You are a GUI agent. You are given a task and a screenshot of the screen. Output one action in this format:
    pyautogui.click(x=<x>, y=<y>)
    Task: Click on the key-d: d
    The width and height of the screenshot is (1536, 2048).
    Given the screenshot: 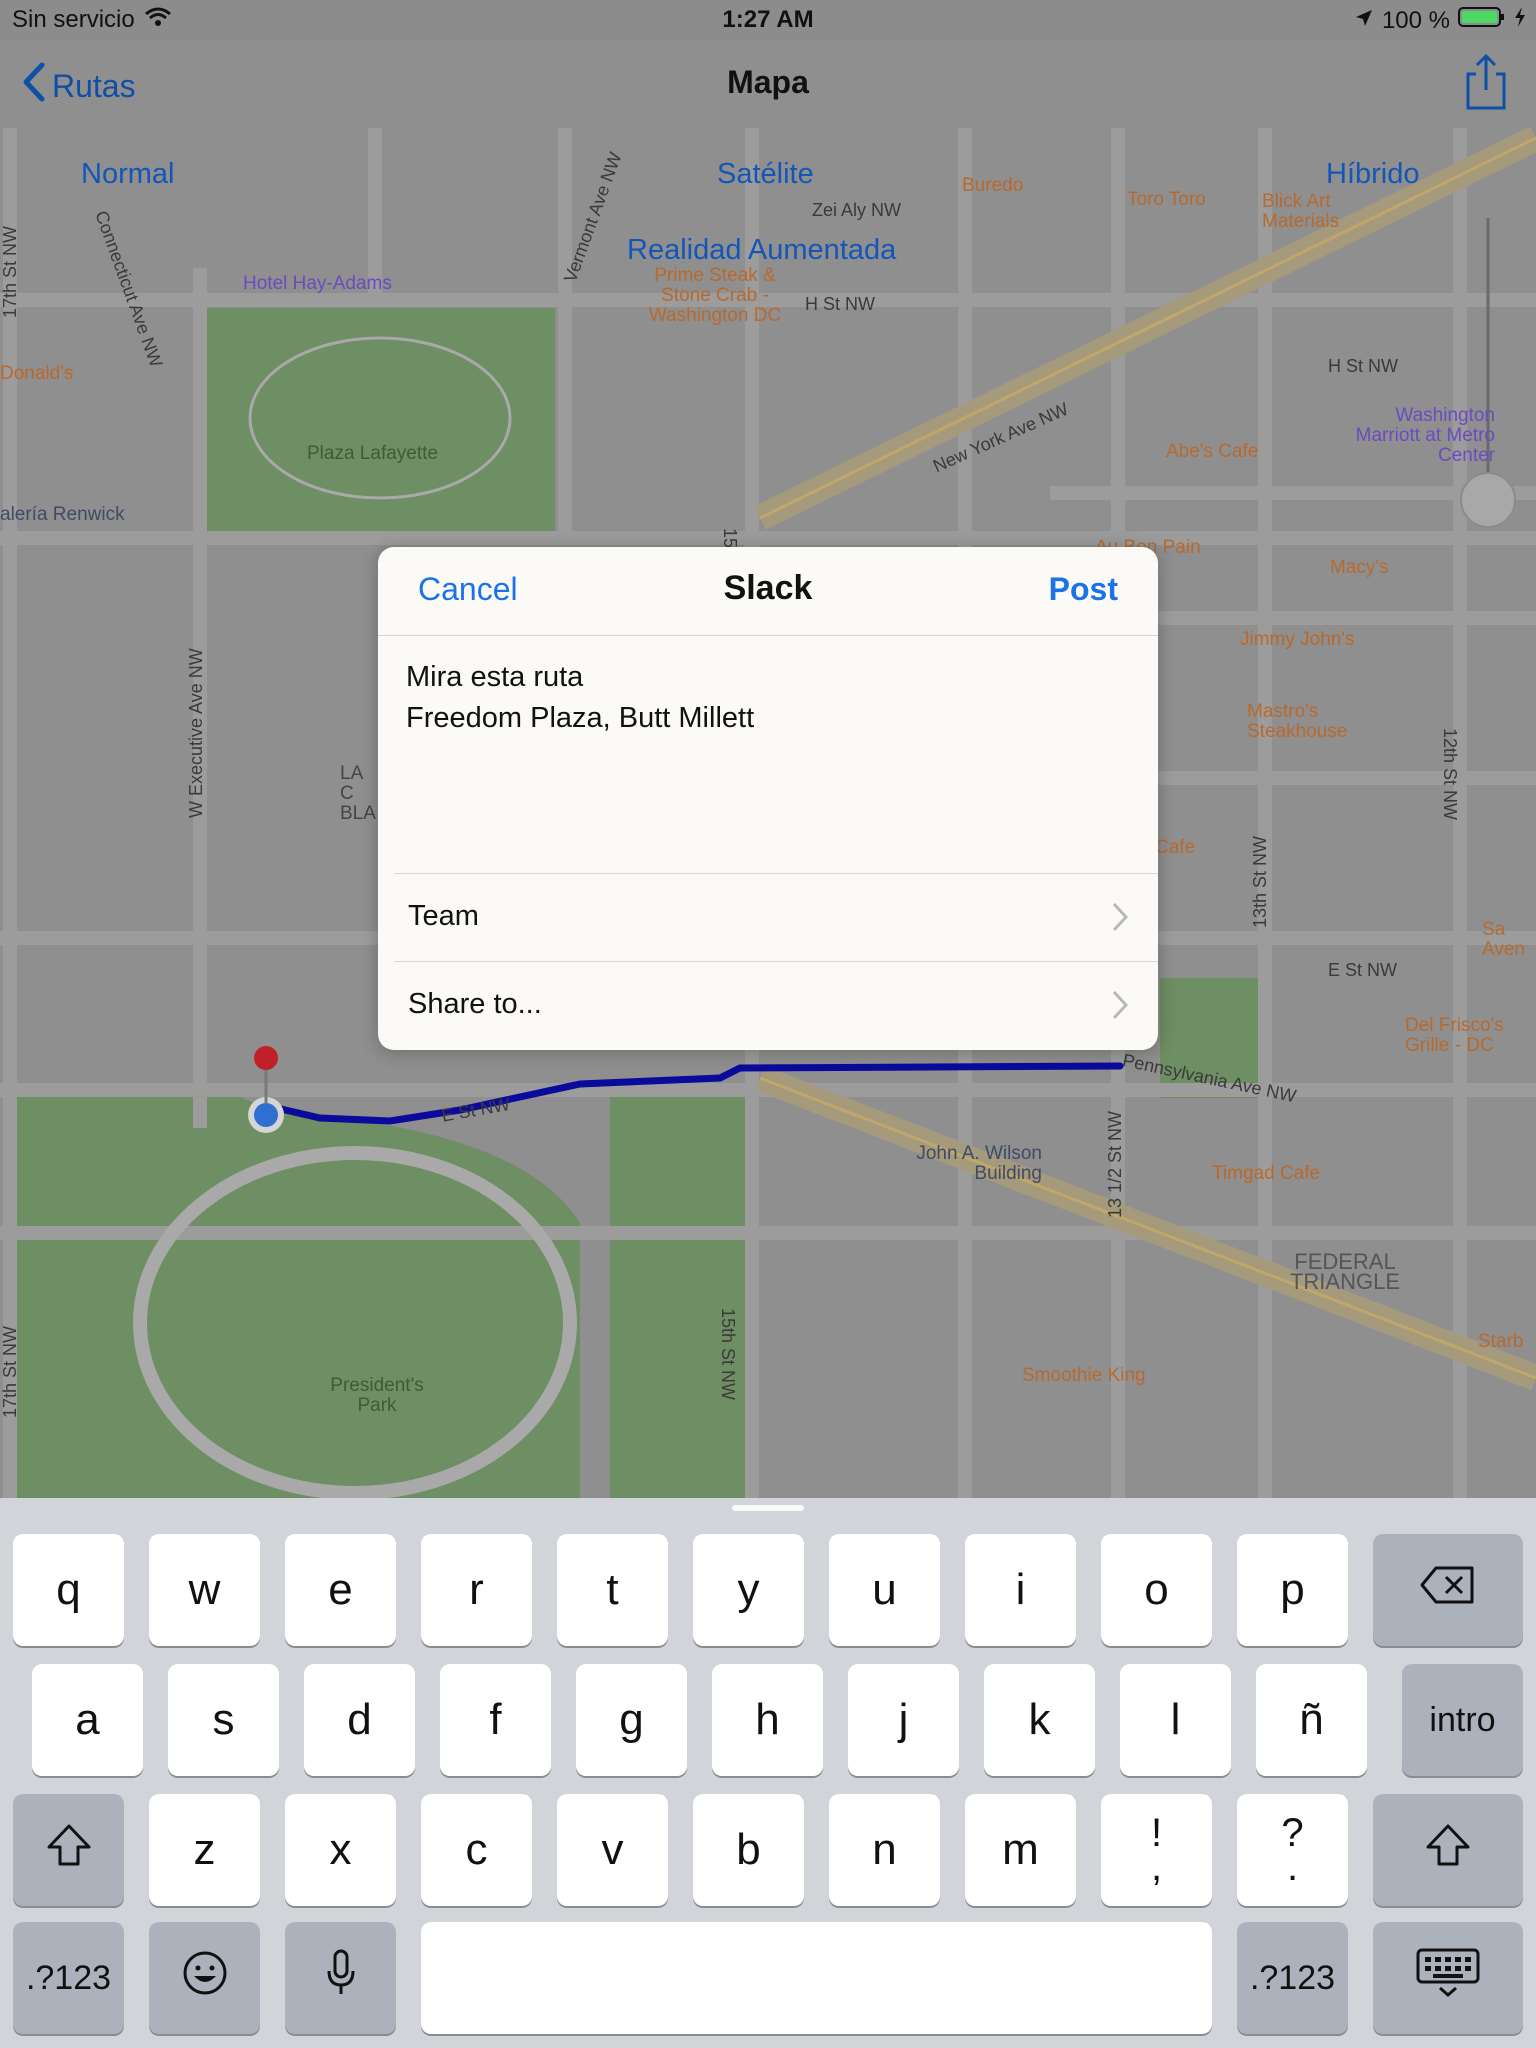 What is the action you would take?
    pyautogui.click(x=359, y=1720)
    